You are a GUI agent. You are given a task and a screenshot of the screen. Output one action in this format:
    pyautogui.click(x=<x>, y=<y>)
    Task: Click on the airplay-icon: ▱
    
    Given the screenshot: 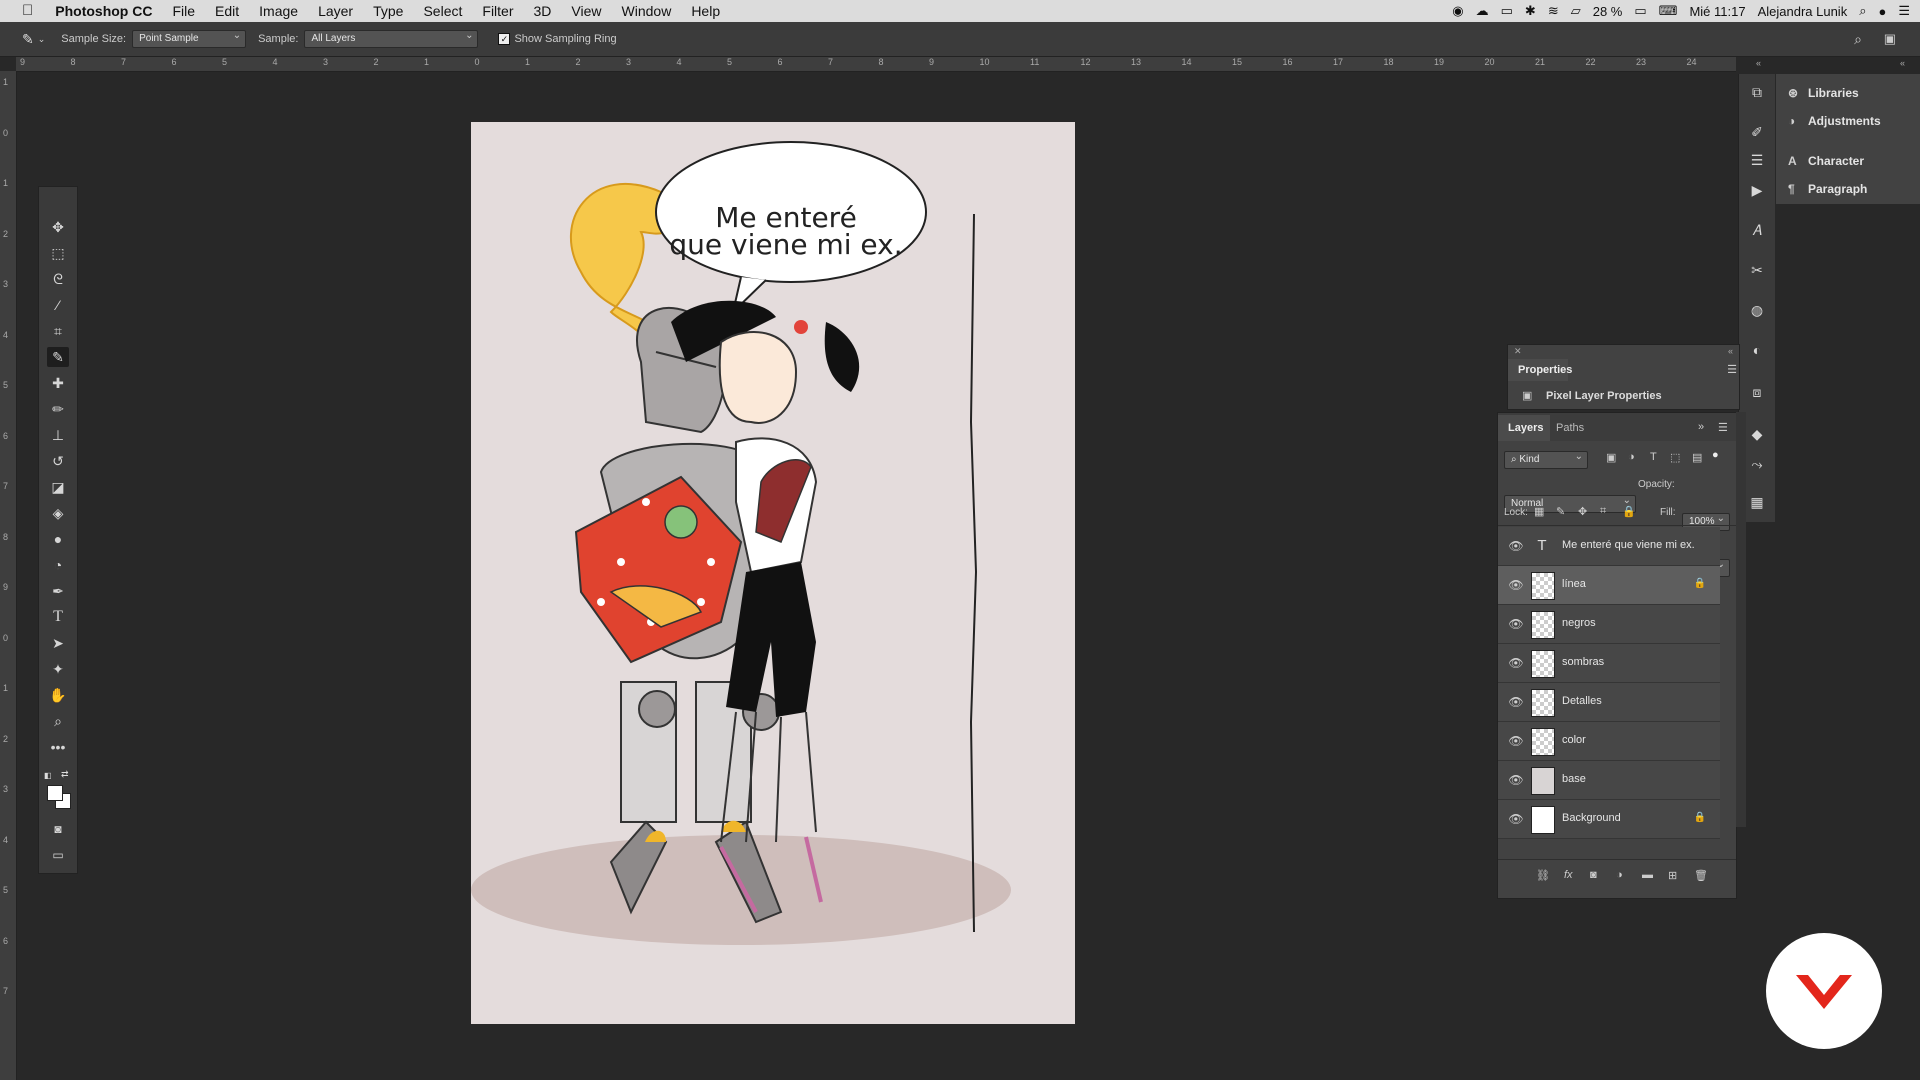 What is the action you would take?
    pyautogui.click(x=1576, y=11)
    